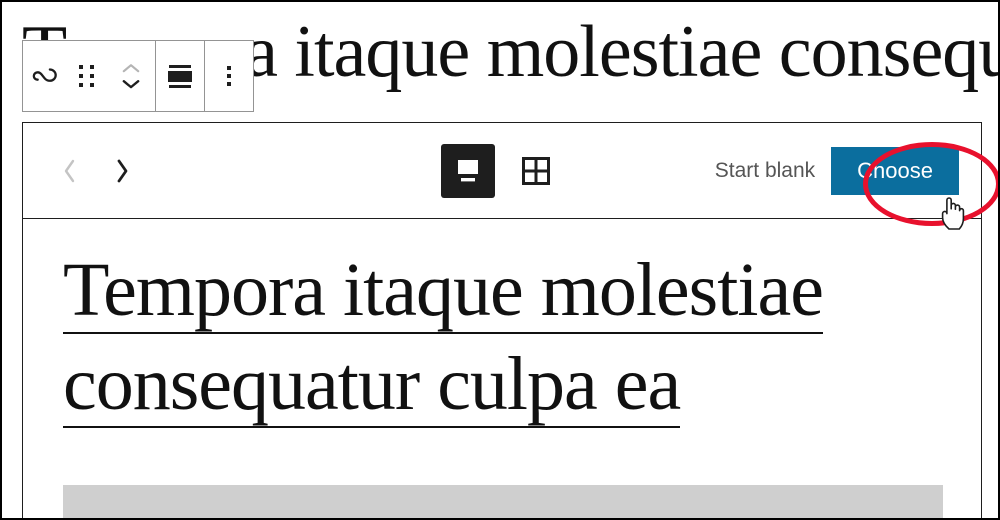 This screenshot has width=1000, height=520. I want to click on chevron-right-icon, so click(122, 170).